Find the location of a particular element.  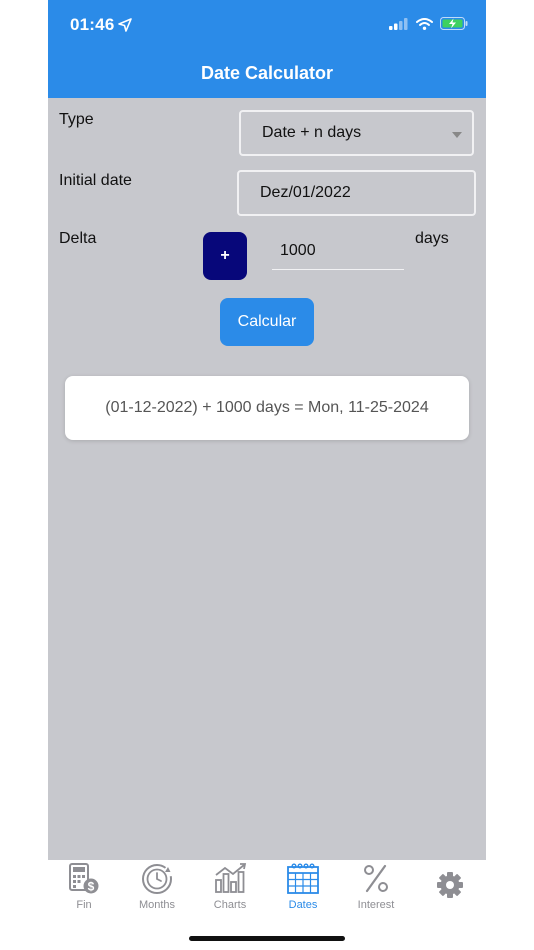

wifi-icon is located at coordinates (424, 23).